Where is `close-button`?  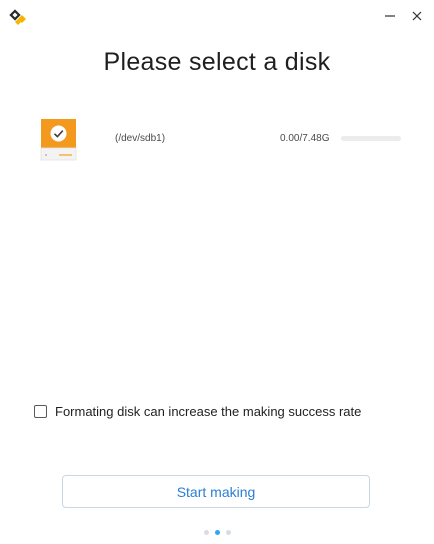 close-button is located at coordinates (417, 16).